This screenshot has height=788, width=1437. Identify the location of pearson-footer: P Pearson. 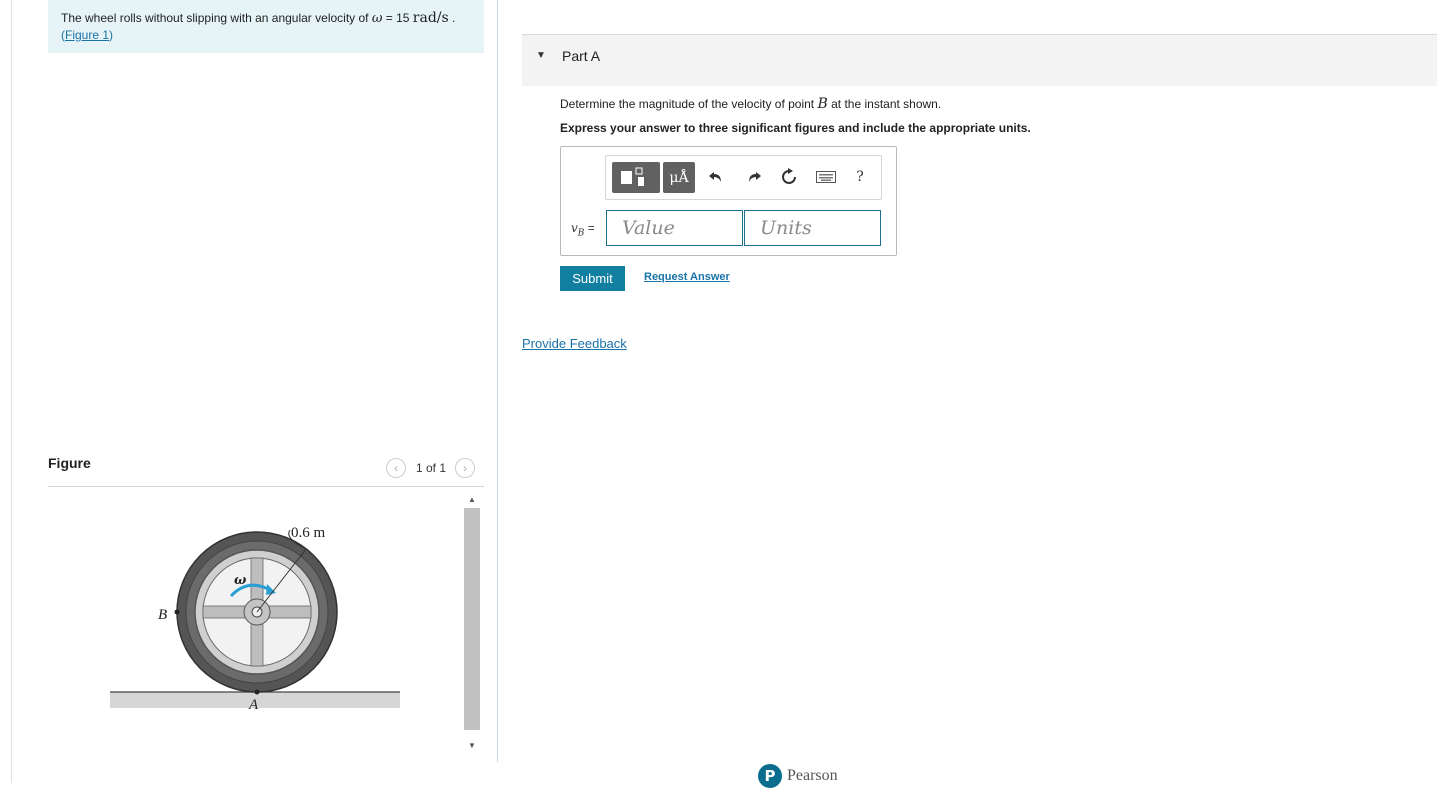
(798, 776).